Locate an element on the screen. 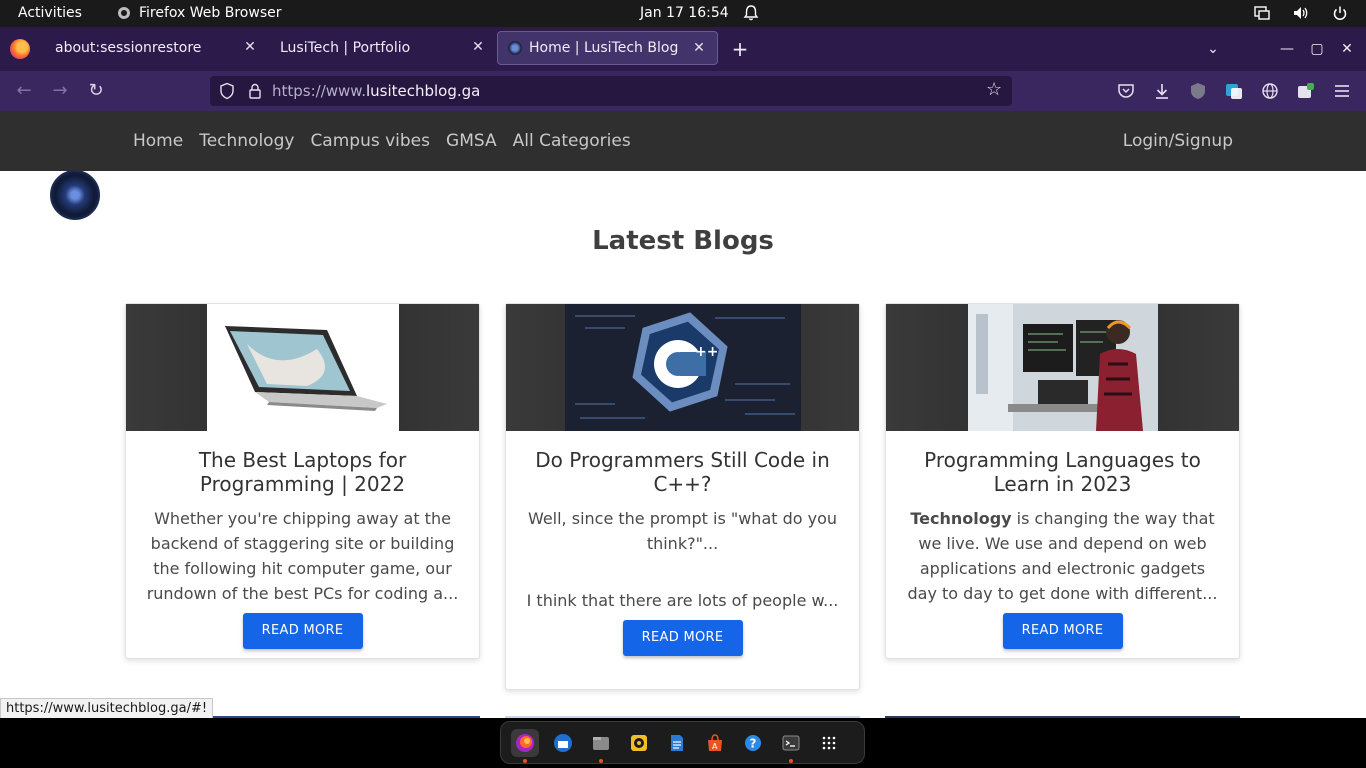 This screenshot has width=1366, height=768. app-menu: Firefox Web Browser is located at coordinates (199, 13).